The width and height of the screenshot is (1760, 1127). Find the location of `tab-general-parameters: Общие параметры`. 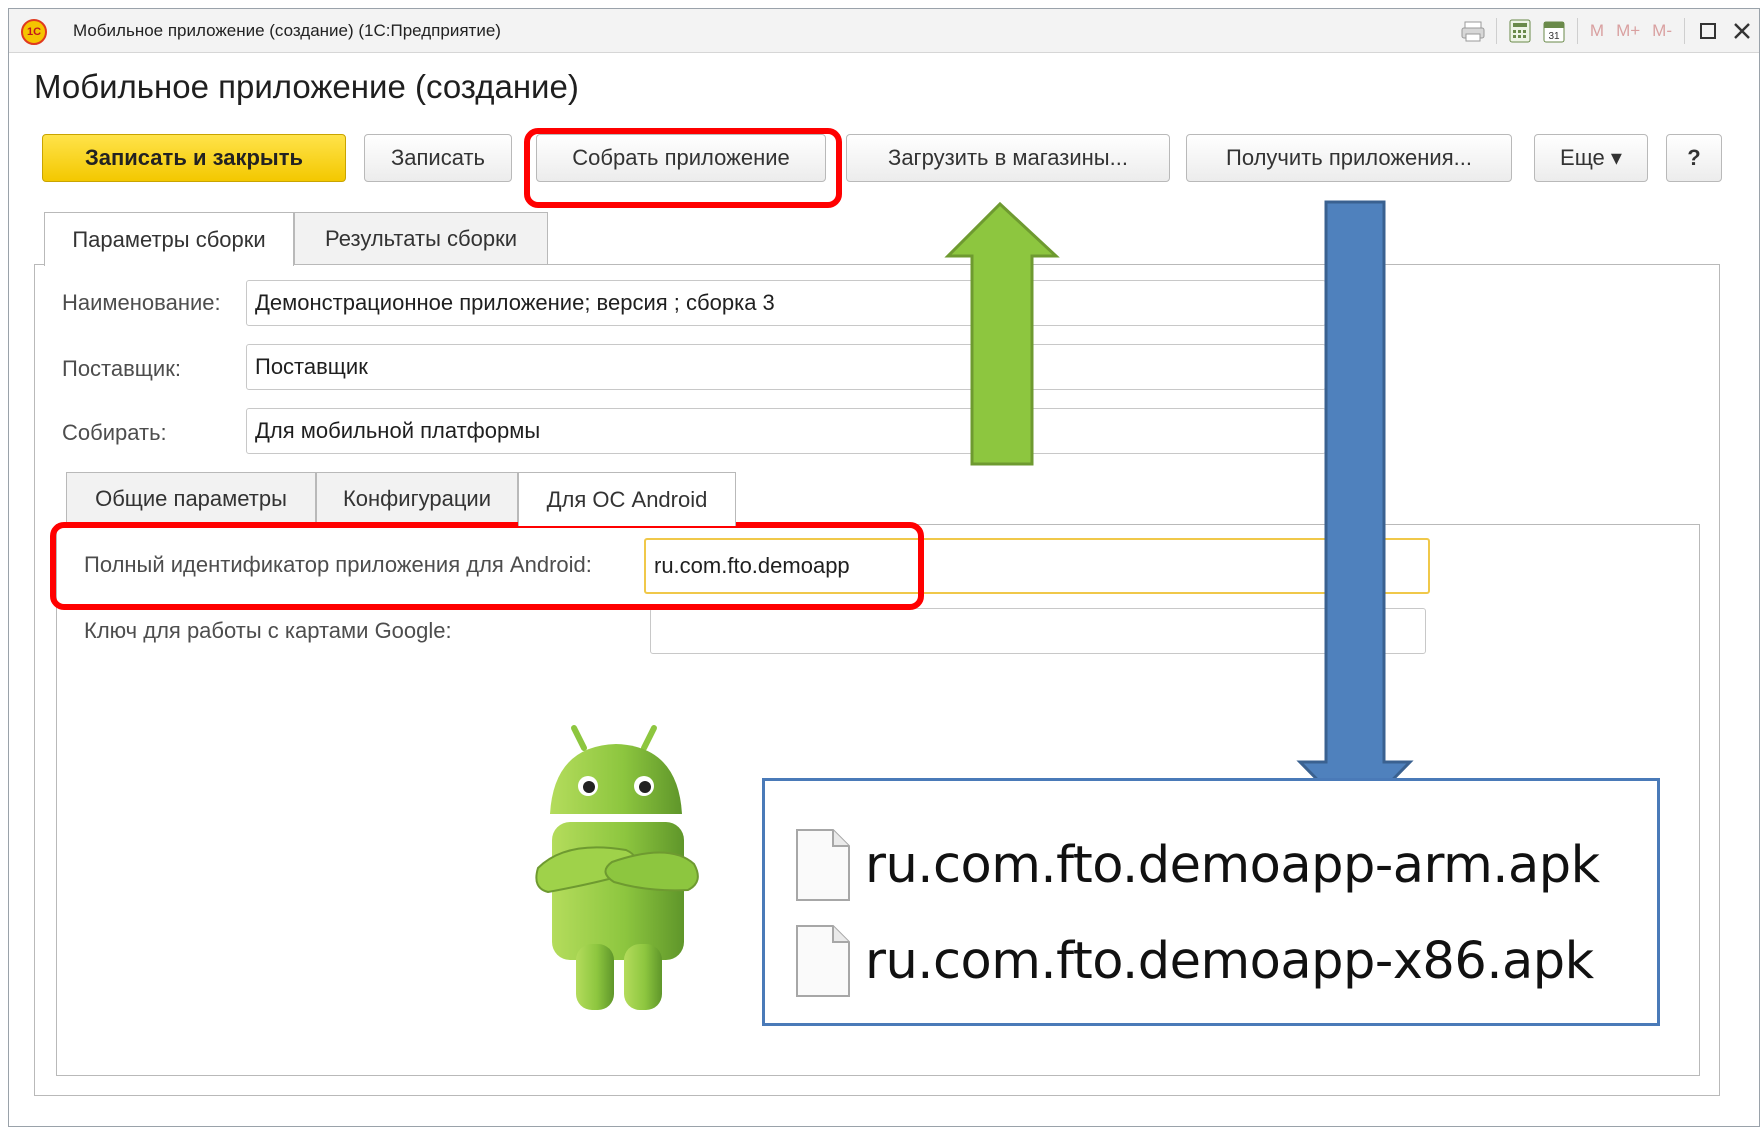

tab-general-parameters: Общие параметры is located at coordinates (191, 498).